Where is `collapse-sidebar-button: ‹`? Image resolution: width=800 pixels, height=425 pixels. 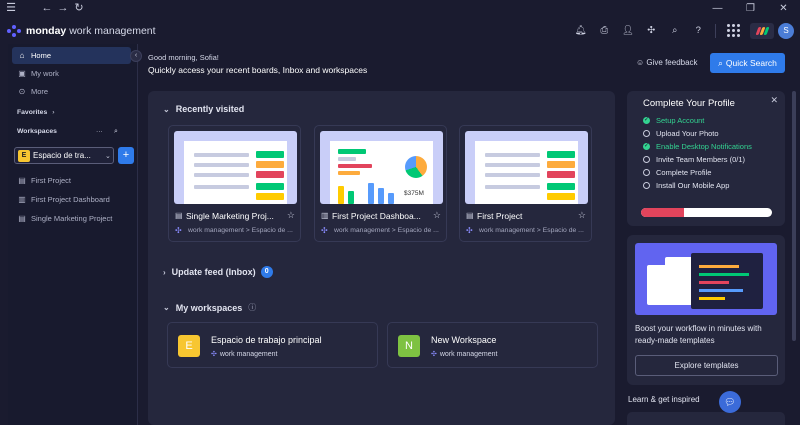
collapse-sidebar-button: ‹ is located at coordinates (136, 56).